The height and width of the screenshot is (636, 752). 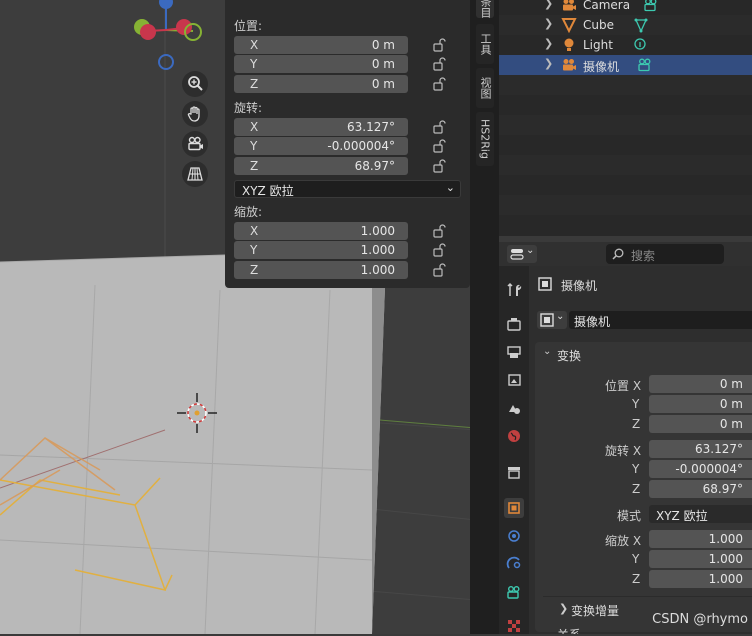 What do you see at coordinates (321, 84) in the screenshot?
I see `location-z-field: Z 0 m` at bounding box center [321, 84].